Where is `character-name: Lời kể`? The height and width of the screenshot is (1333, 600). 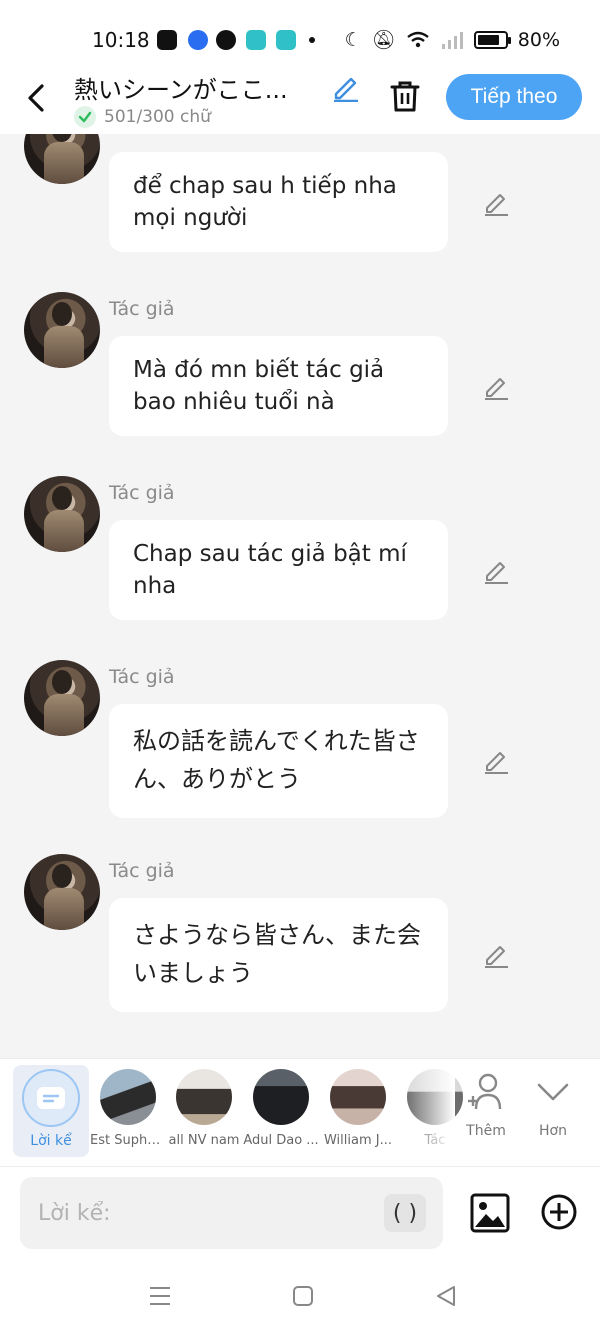
character-name: Lời kể is located at coordinates (51, 1141).